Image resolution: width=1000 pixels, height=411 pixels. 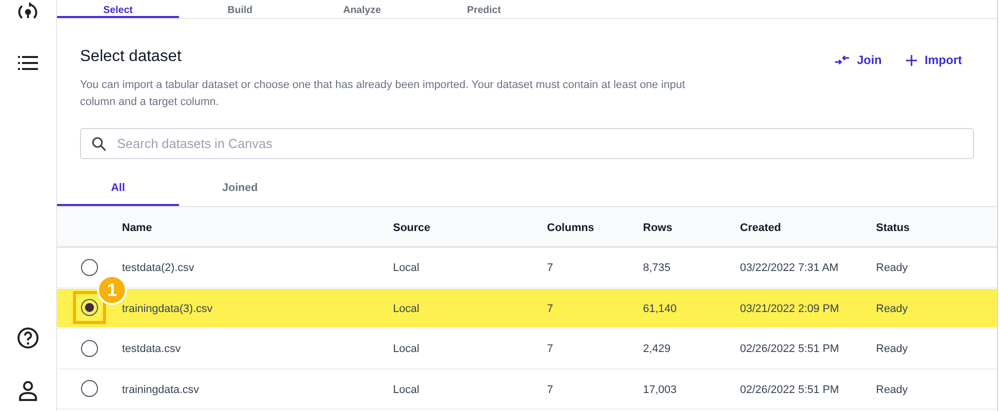 What do you see at coordinates (28, 338) in the screenshot?
I see `help-icon` at bounding box center [28, 338].